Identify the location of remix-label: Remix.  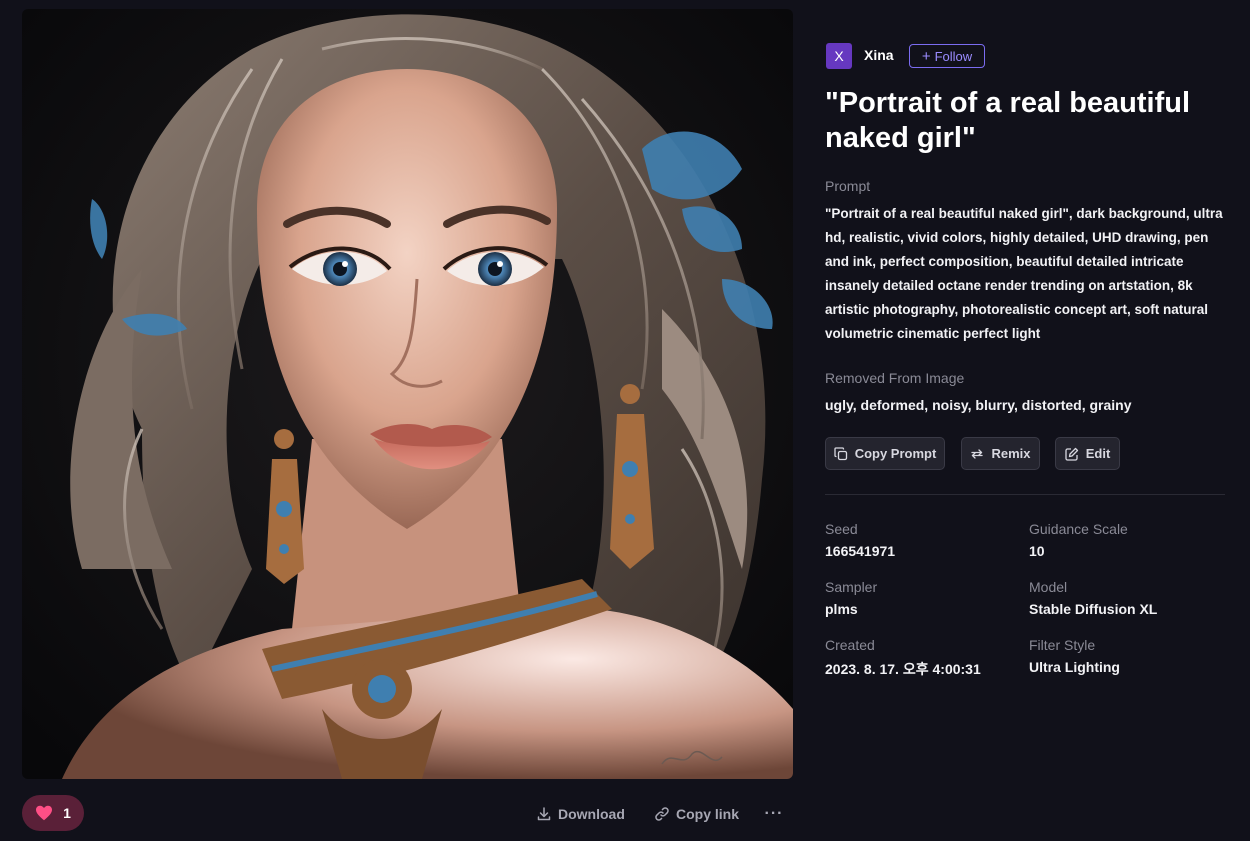
(1011, 453).